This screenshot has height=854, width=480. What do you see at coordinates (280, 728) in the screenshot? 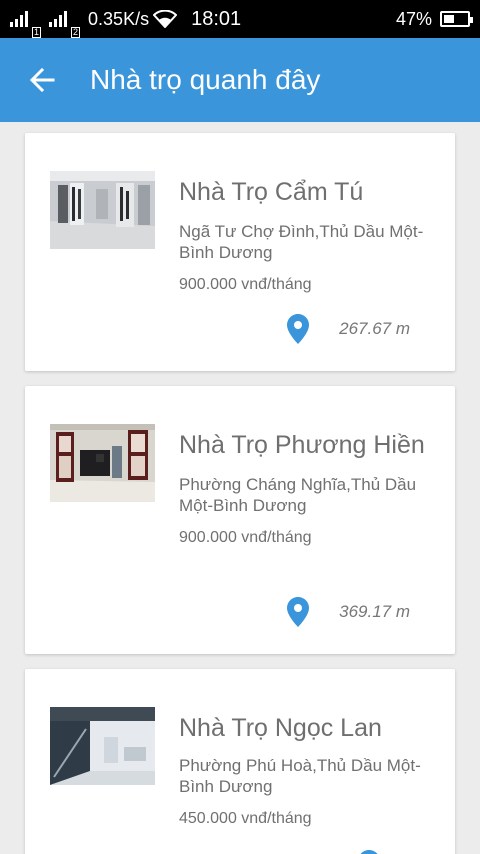
I see `listing-name: Nhà Trọ Ngọc Lan` at bounding box center [280, 728].